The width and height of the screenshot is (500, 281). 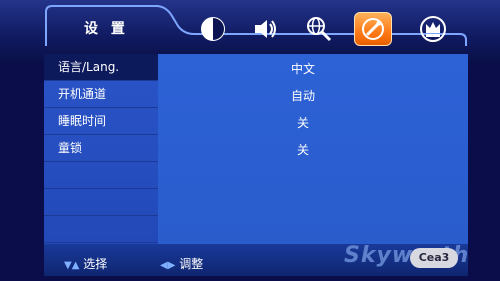 What do you see at coordinates (191, 264) in the screenshot?
I see `adjust-label: 调整` at bounding box center [191, 264].